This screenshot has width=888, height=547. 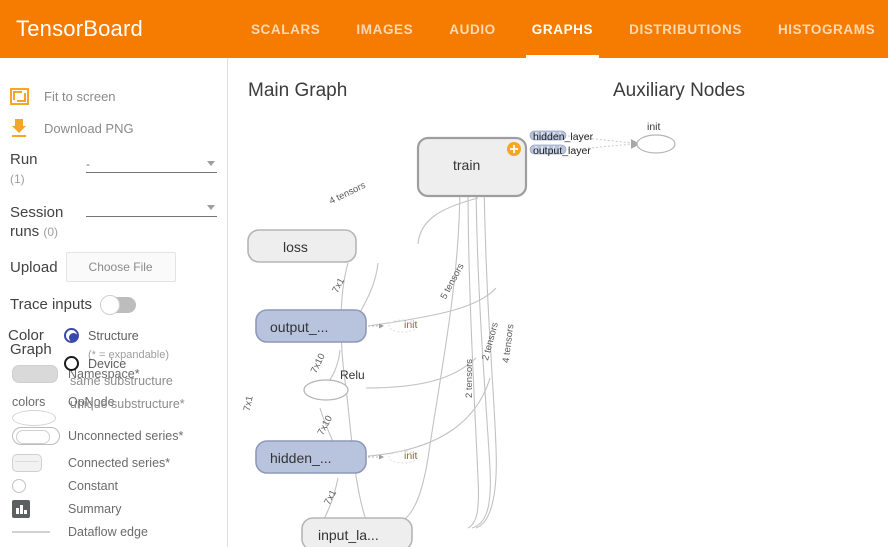 I want to click on trace-inputs-label: Trace inputs, so click(x=51, y=304).